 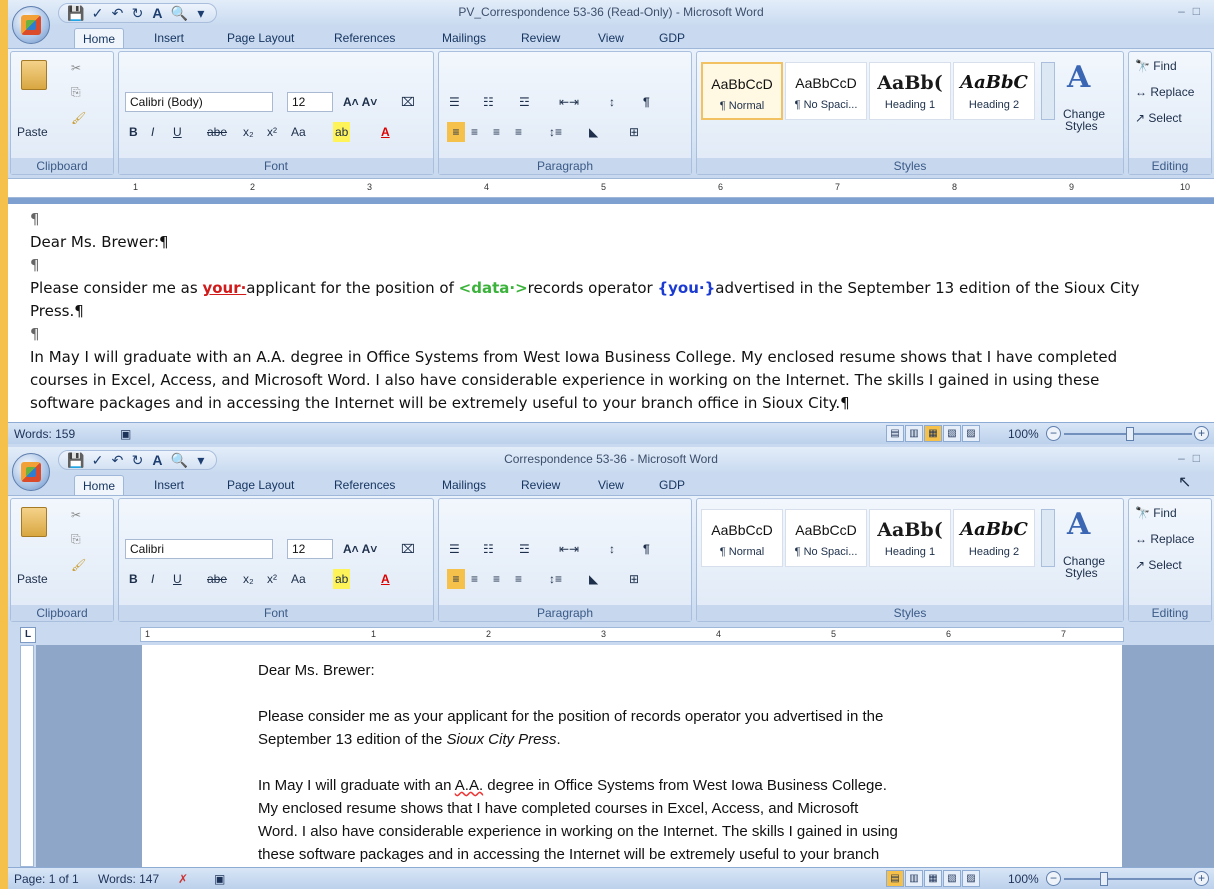 What do you see at coordinates (524, 102) in the screenshot?
I see `multilevel-icon: ☲` at bounding box center [524, 102].